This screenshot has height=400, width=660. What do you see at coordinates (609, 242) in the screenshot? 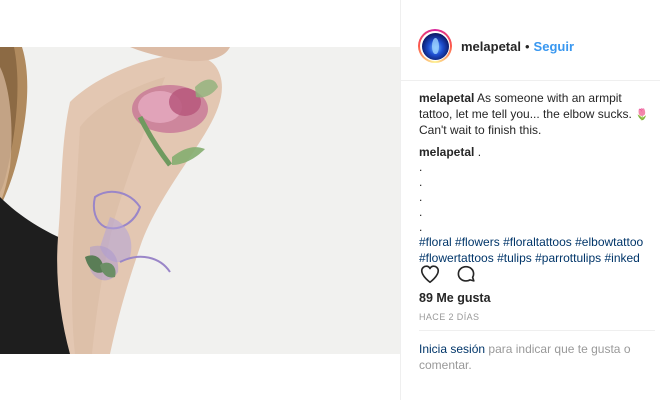
I see `hashtag-link: #elbowtattoo` at bounding box center [609, 242].